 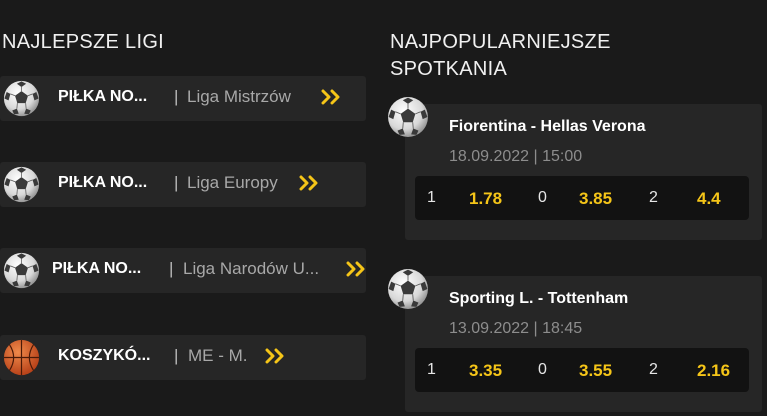 What do you see at coordinates (500, 55) in the screenshot?
I see `popular-matches-title: NAJPOPULARNIEJSZE SPOTKANIA` at bounding box center [500, 55].